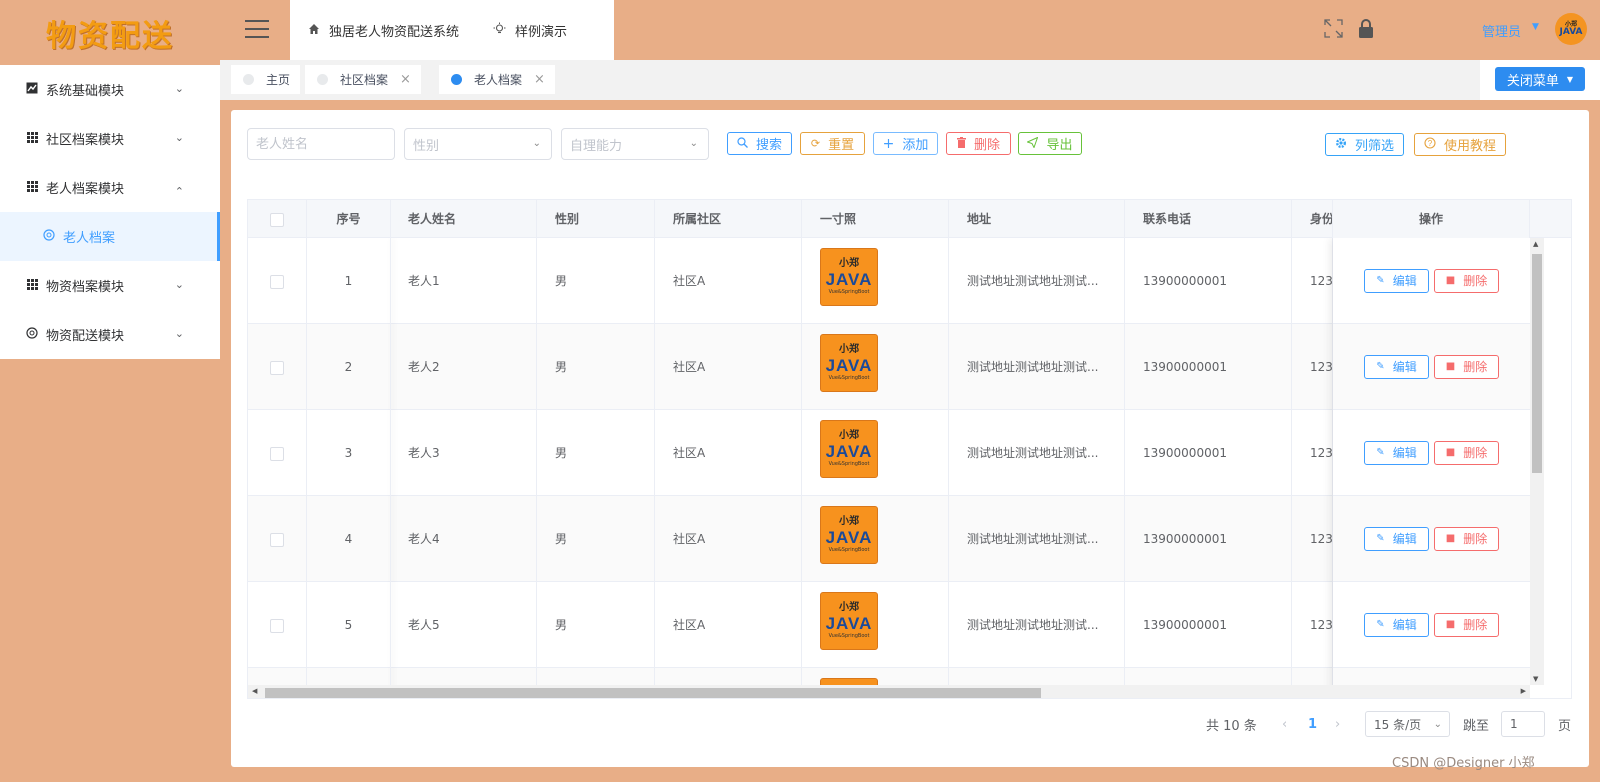  I want to click on header-tab-label: 独居老人物资配送系统, so click(394, 32).